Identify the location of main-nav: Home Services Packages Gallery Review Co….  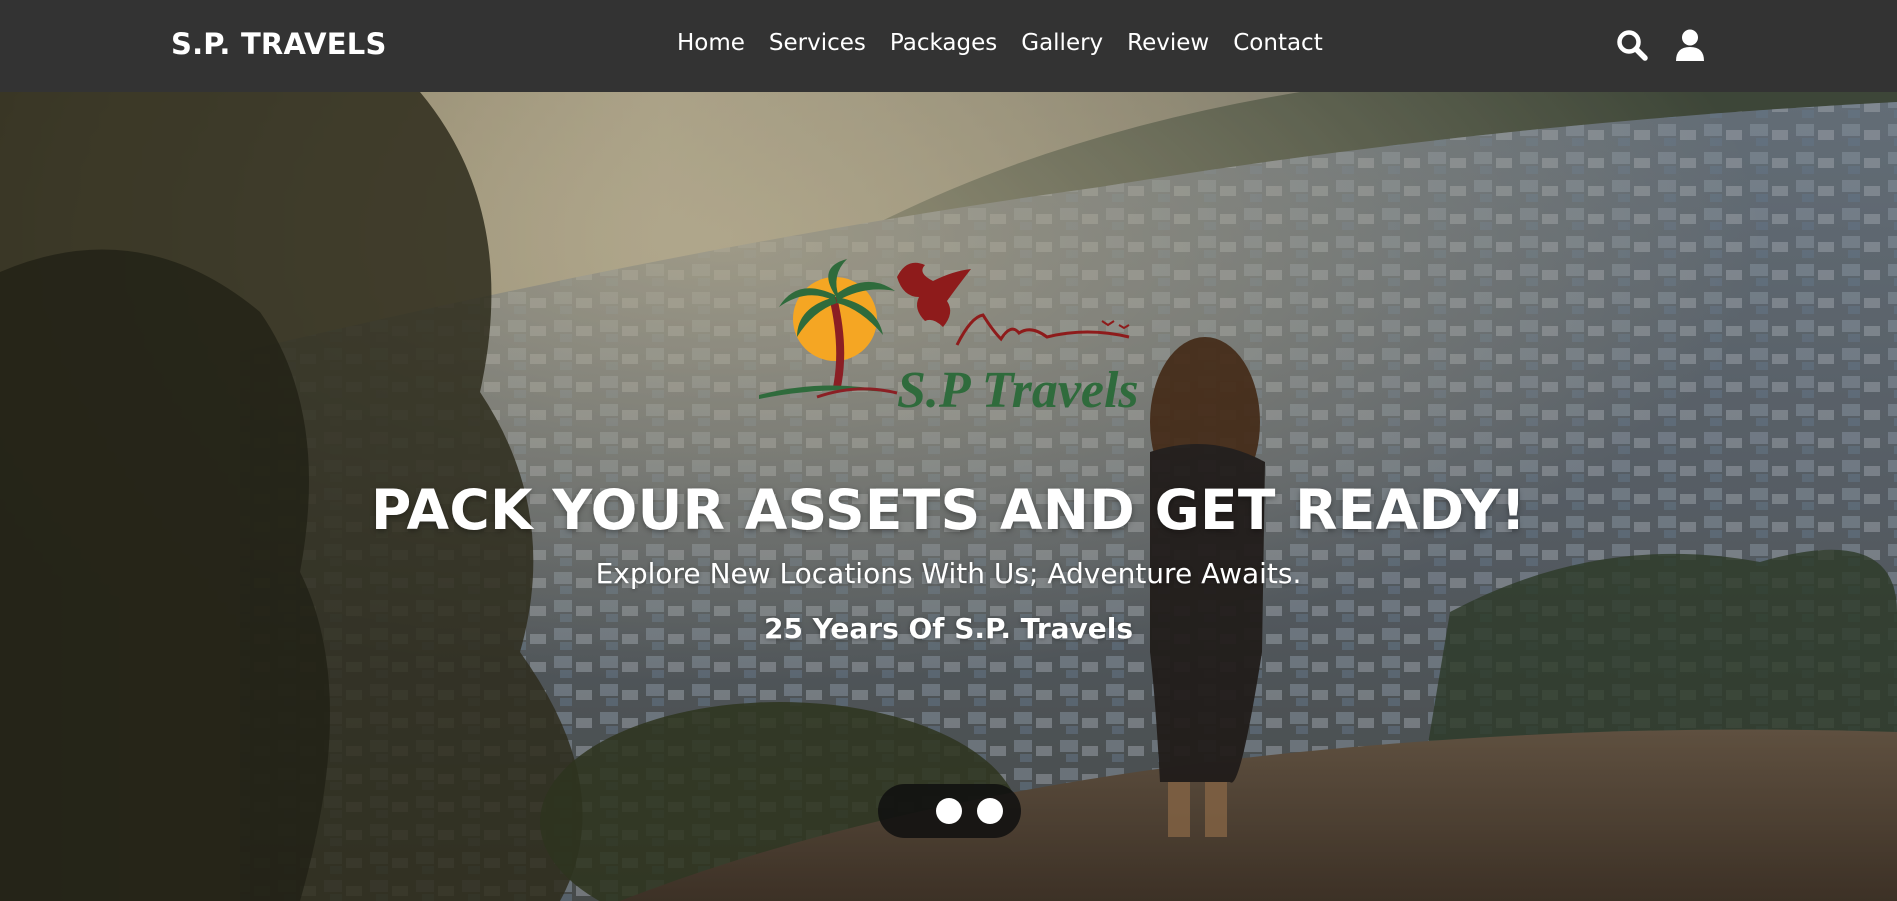
(1000, 43).